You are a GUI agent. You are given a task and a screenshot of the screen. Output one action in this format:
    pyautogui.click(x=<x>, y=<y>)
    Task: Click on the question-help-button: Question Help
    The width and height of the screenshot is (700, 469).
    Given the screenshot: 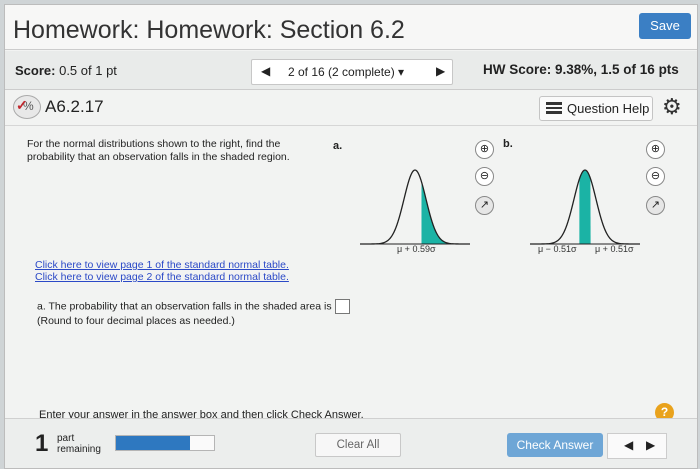 What is the action you would take?
    pyautogui.click(x=596, y=108)
    